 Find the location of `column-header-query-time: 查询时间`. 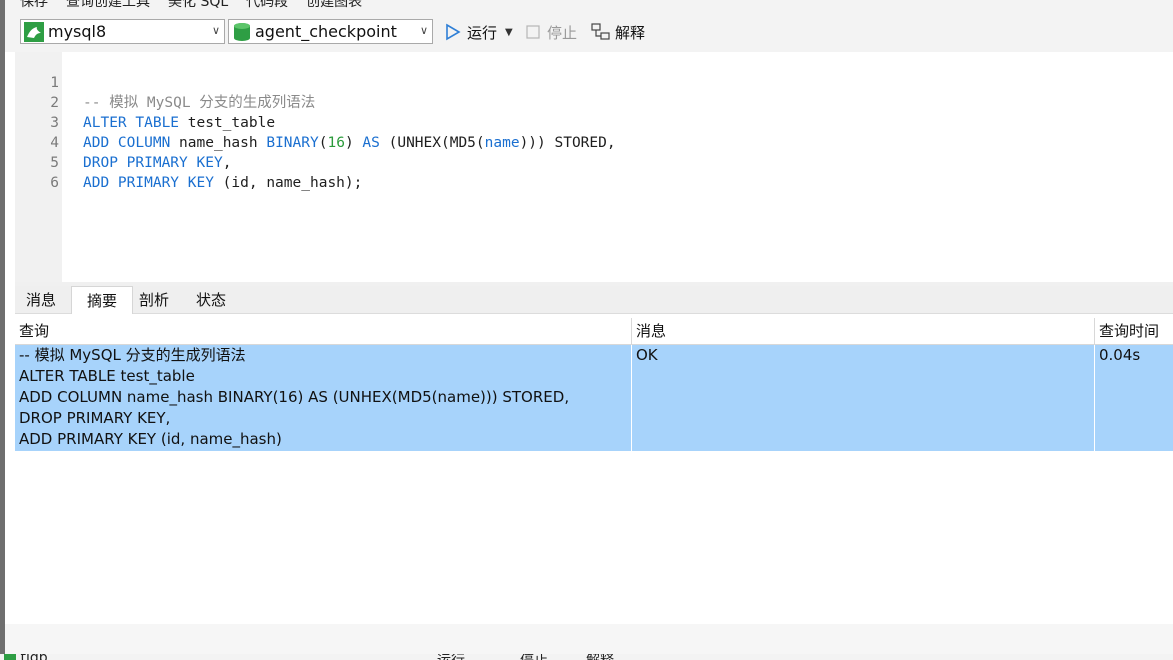

column-header-query-time: 查询时间 is located at coordinates (1134, 331).